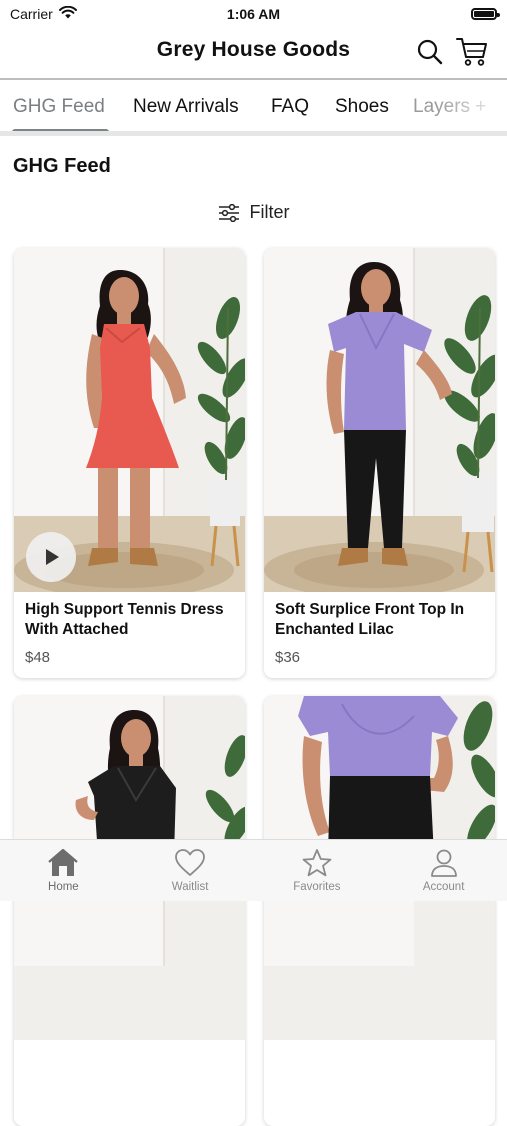  Describe the element at coordinates (317, 863) in the screenshot. I see `star-icon` at that location.